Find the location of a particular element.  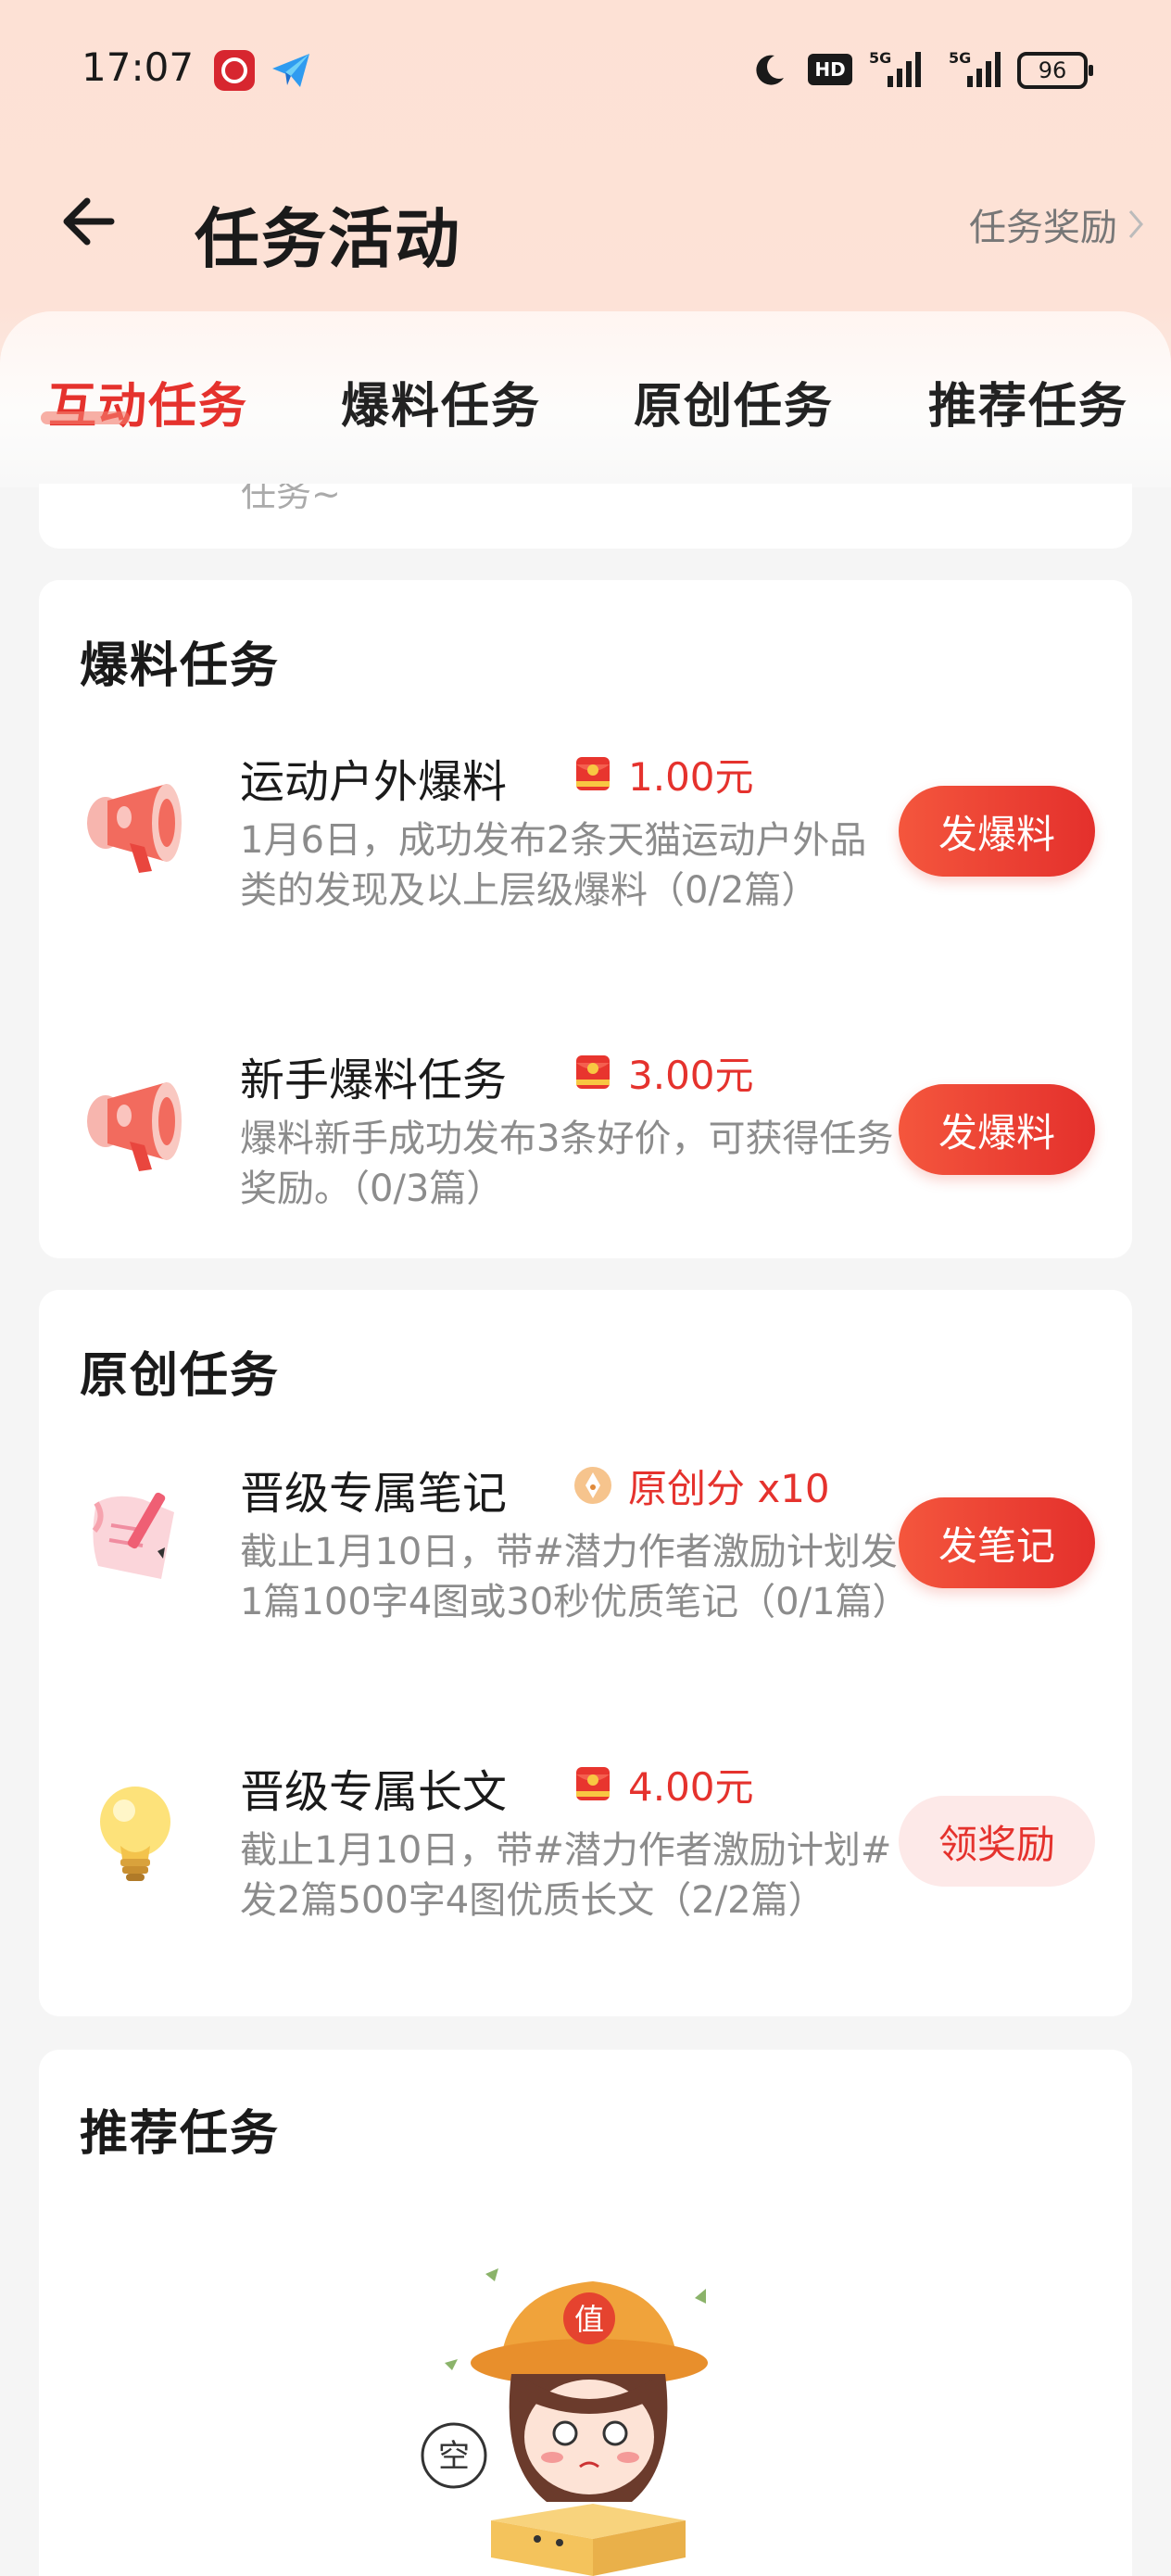

navigation-bar: 任务活动 任务奖励 is located at coordinates (585, 222).